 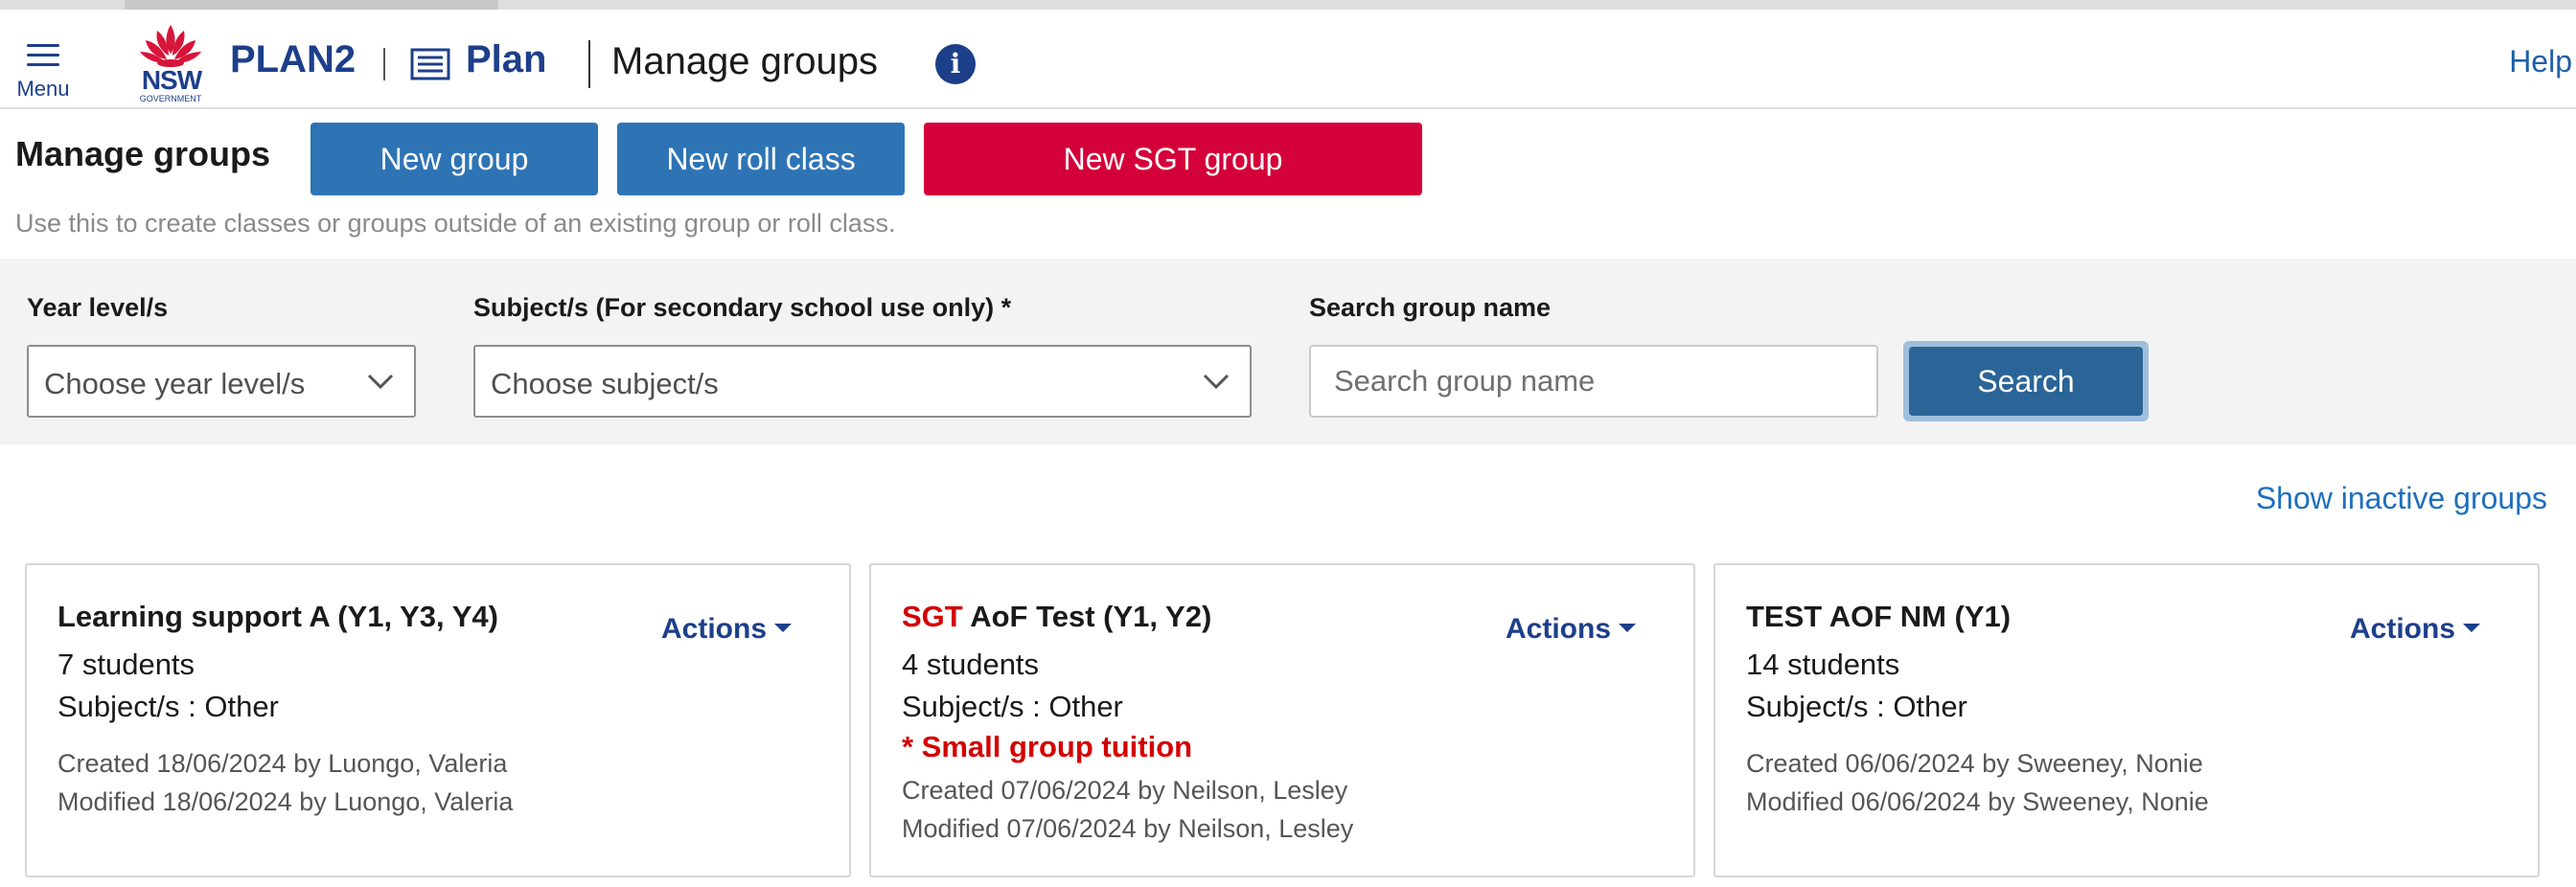 I want to click on new-sgt-group-button: New SGT group, so click(x=1173, y=159).